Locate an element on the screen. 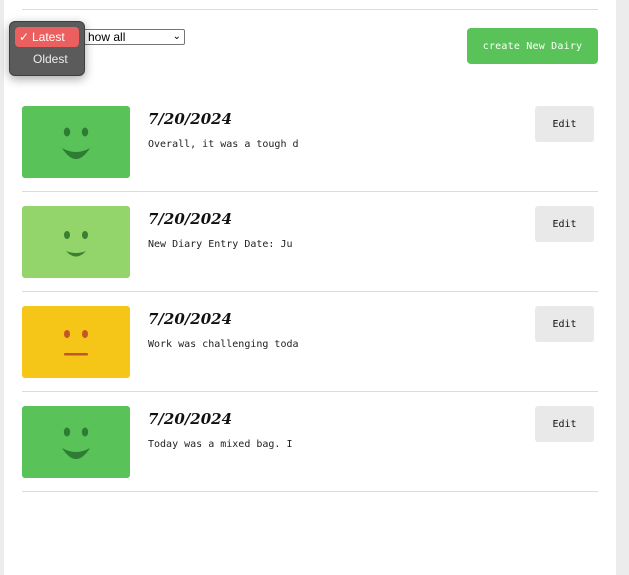 The height and width of the screenshot is (575, 629). slight-smile-face-icon is located at coordinates (76, 242).